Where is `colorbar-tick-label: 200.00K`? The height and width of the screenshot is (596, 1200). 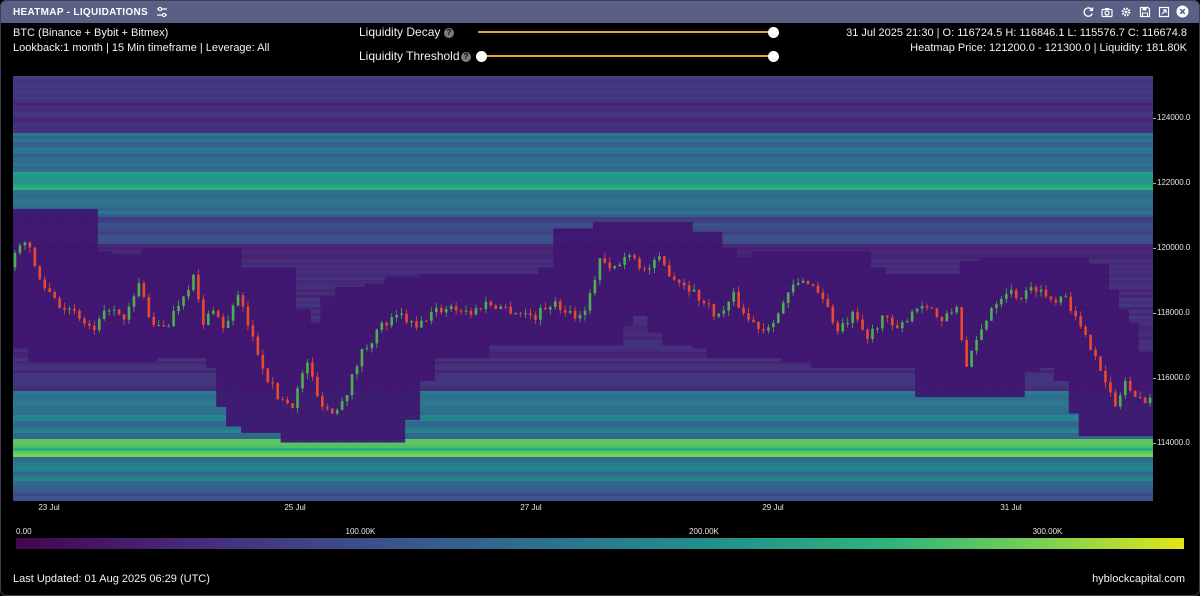
colorbar-tick-label: 200.00K is located at coordinates (704, 531).